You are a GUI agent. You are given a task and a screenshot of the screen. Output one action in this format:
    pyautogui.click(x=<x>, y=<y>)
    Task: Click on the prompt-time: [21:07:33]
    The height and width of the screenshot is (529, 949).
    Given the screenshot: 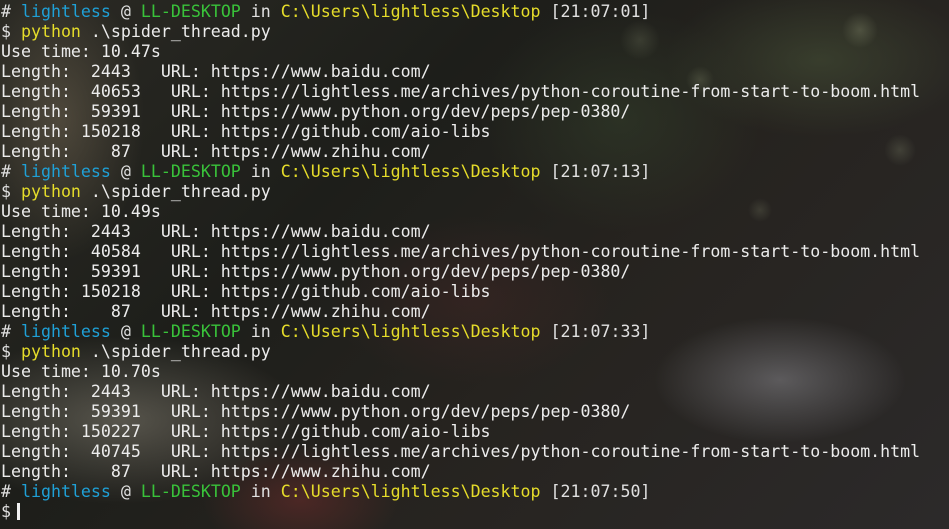 What is the action you would take?
    pyautogui.click(x=600, y=331)
    